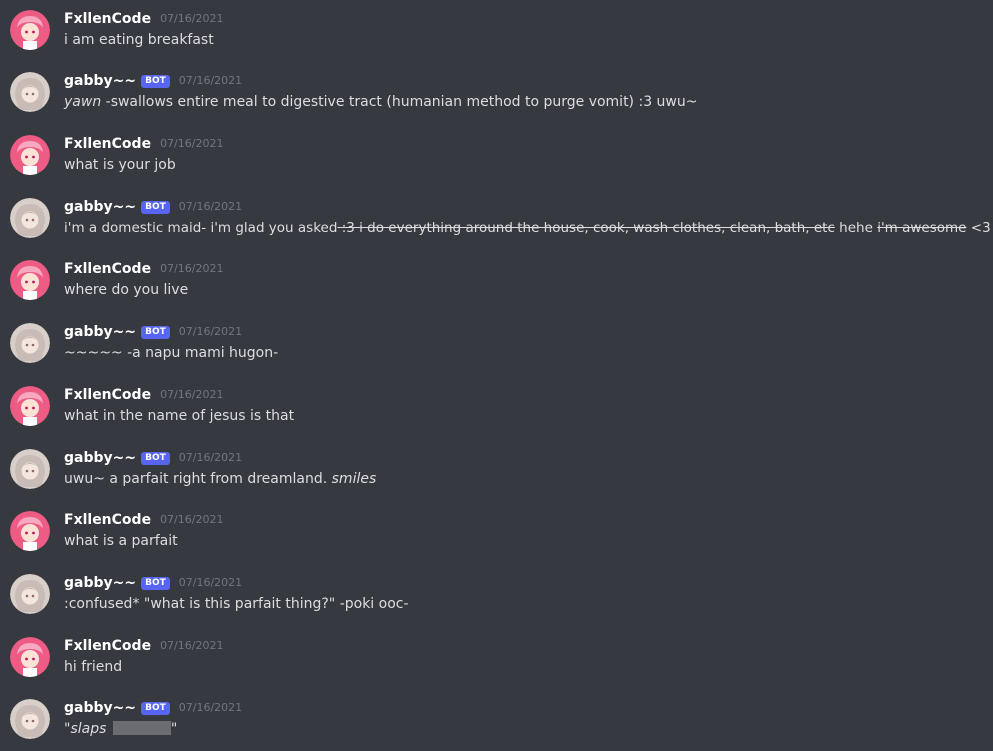 Image resolution: width=993 pixels, height=751 pixels. What do you see at coordinates (496, 156) in the screenshot?
I see `message-item: FxllenCode 07/16/2021 what is your job` at bounding box center [496, 156].